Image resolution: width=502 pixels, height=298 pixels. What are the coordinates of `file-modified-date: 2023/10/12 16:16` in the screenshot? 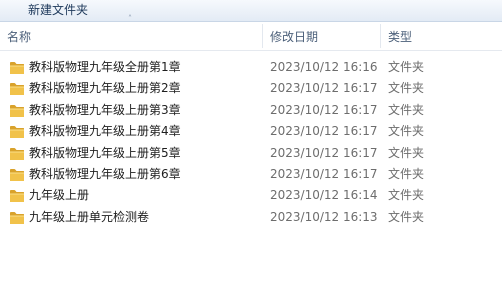 It's located at (324, 67).